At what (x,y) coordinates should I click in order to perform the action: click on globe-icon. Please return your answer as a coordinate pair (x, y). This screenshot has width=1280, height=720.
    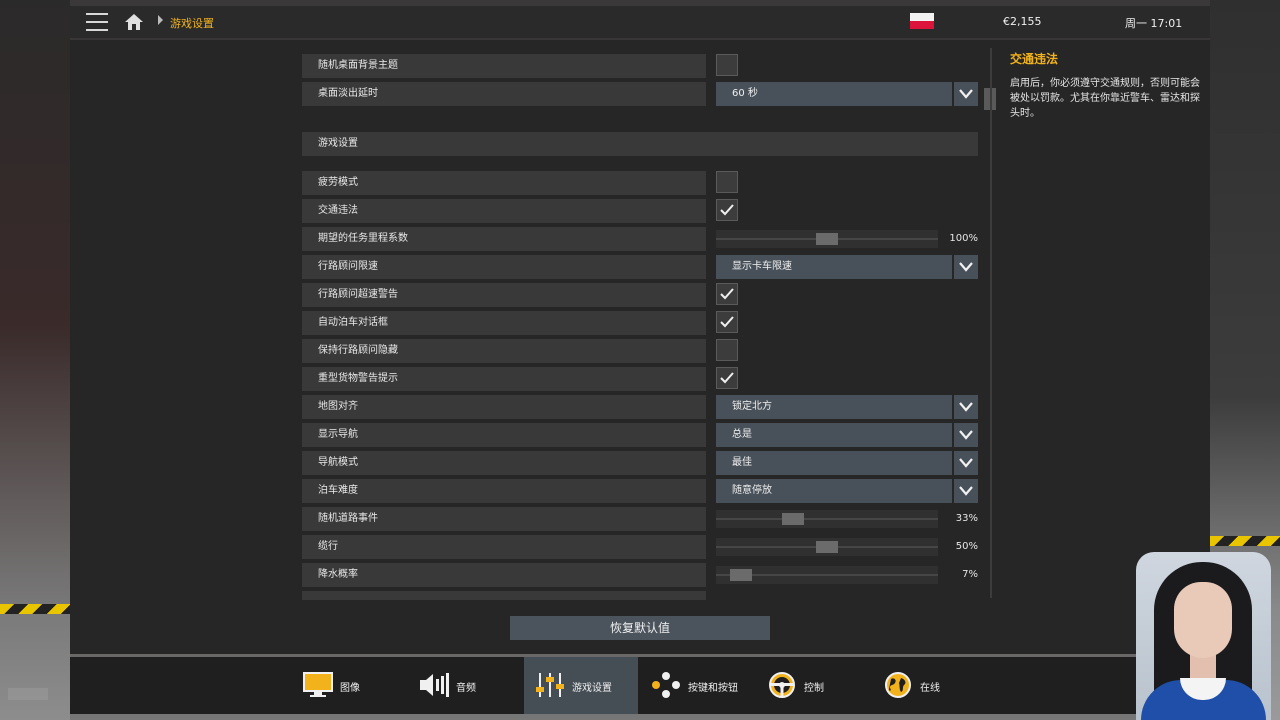
    Looking at the image, I should click on (898, 685).